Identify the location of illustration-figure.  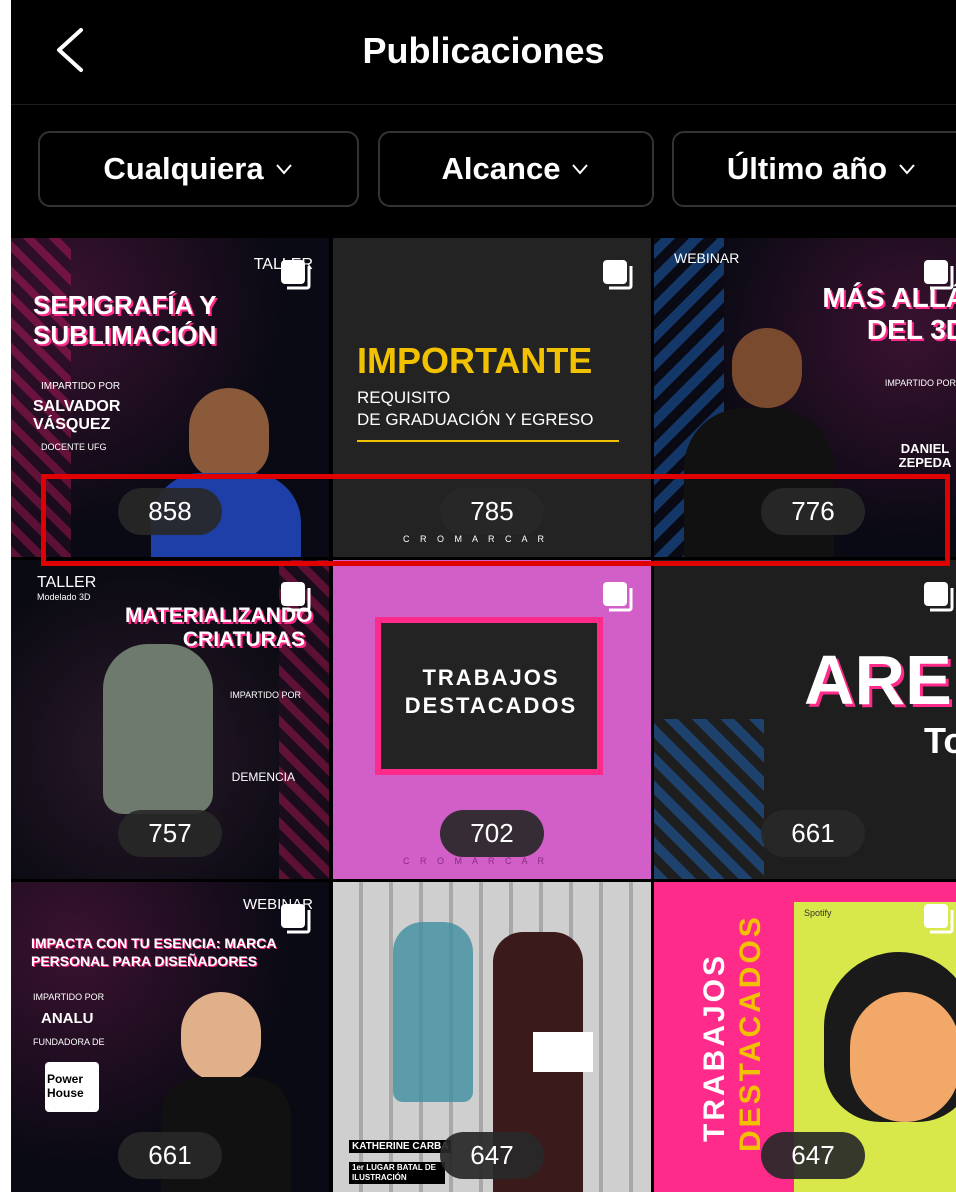
(433, 1012).